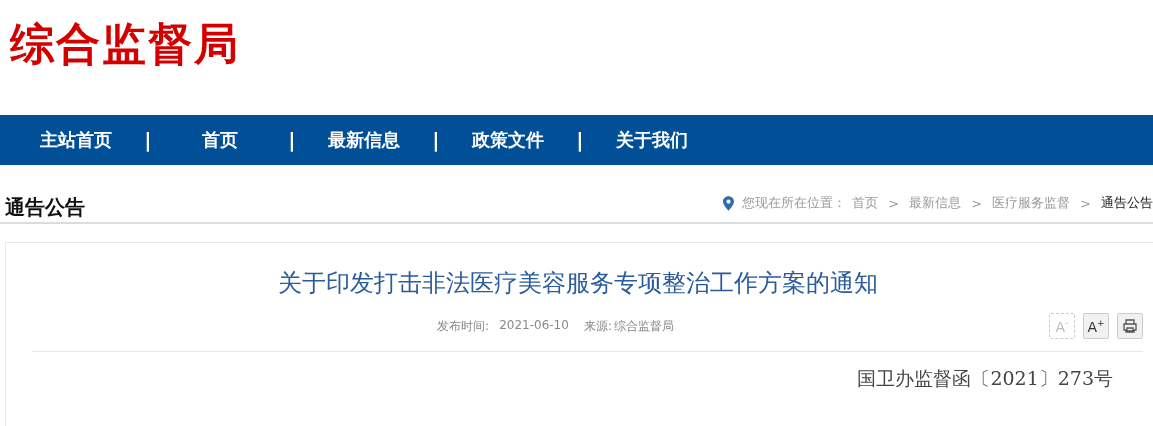 The image size is (1153, 426). Describe the element at coordinates (364, 140) in the screenshot. I see `nav-link: 最新信息` at that location.